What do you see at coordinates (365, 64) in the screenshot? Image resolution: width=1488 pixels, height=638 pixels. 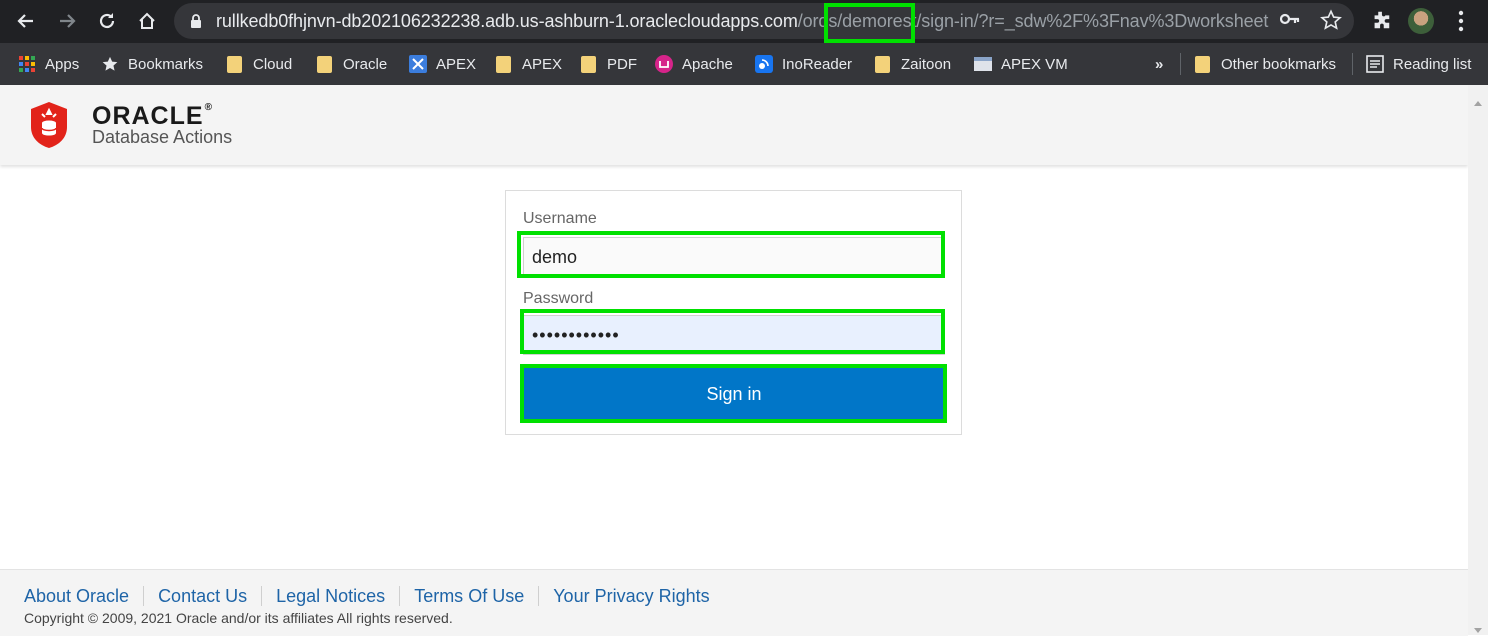 I see `bookmark-label: Oracle` at bounding box center [365, 64].